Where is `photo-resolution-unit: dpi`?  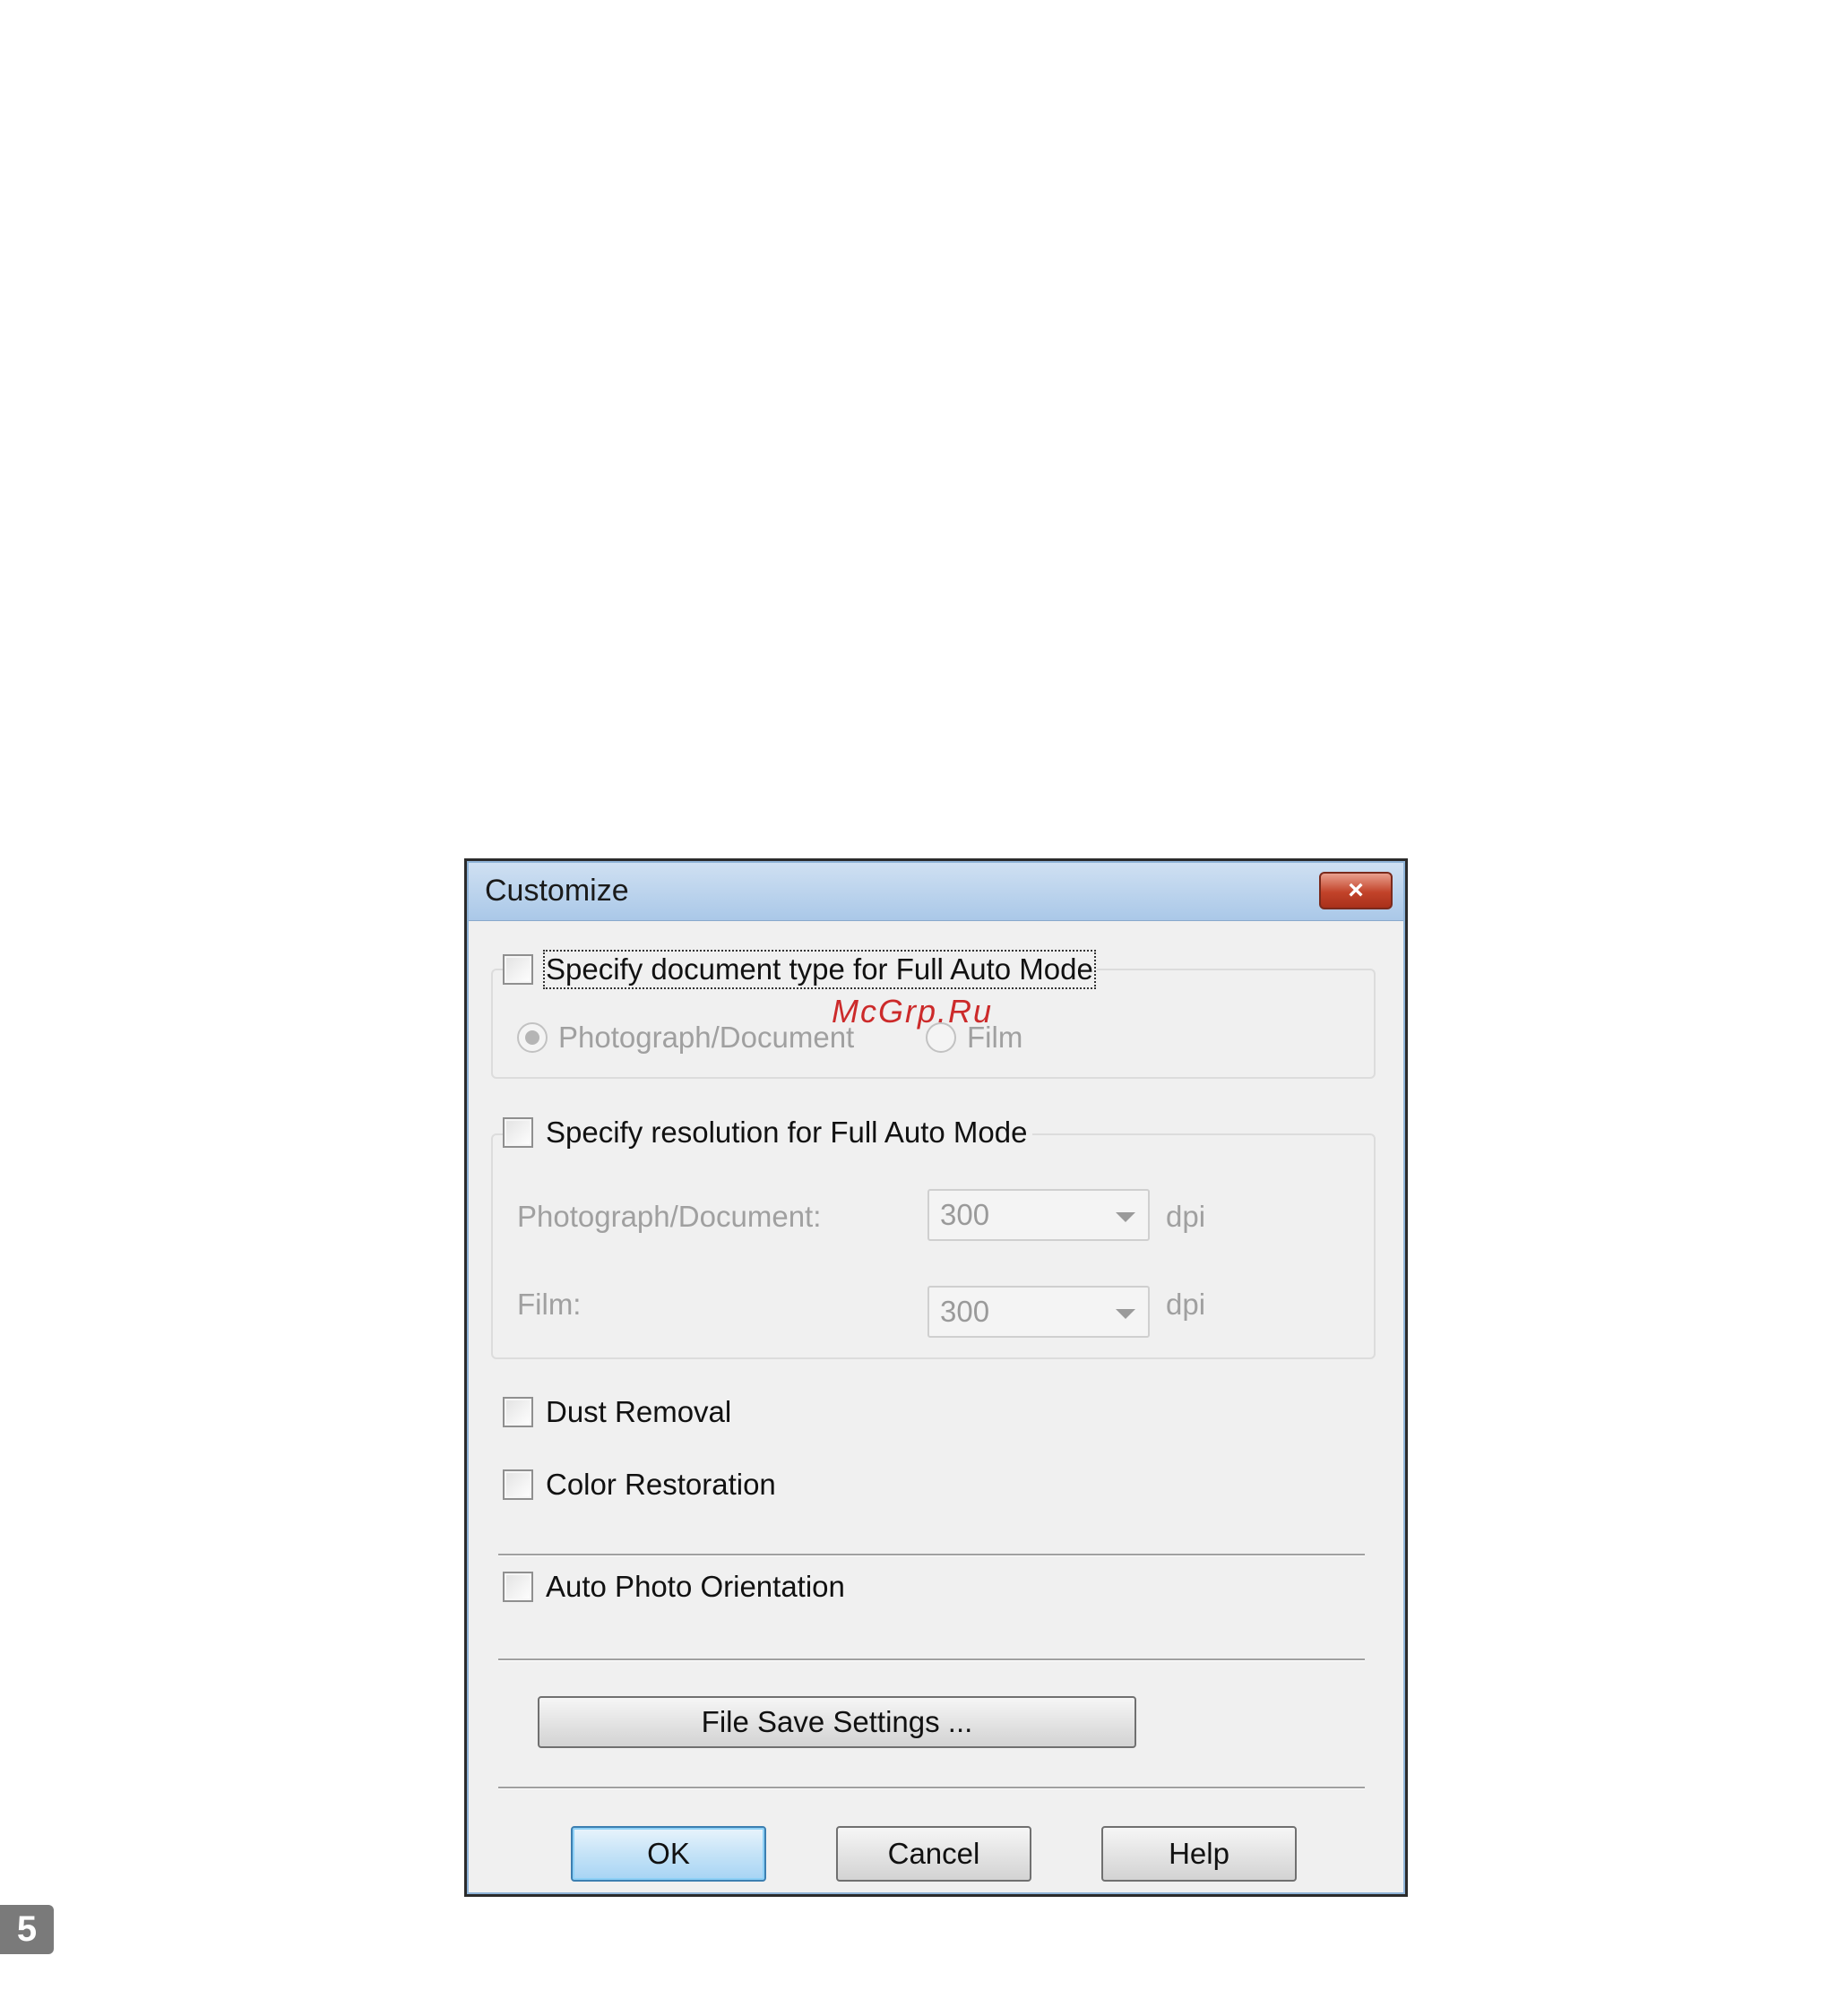
photo-resolution-unit: dpi is located at coordinates (1186, 1216).